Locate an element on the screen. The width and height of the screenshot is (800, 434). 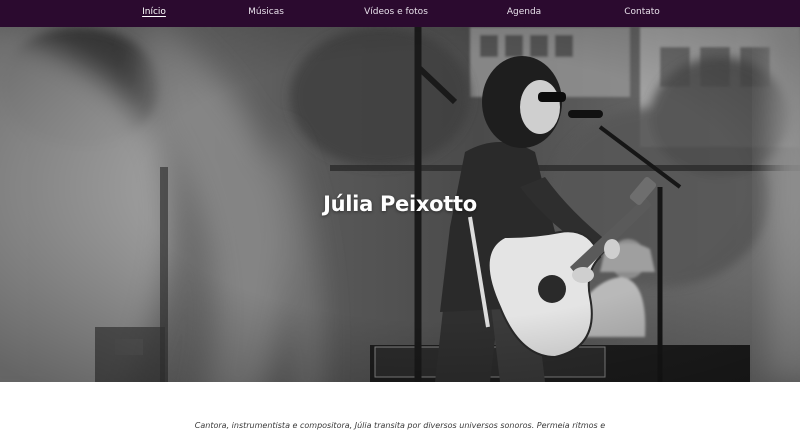
nav-link-musicas: Músicas is located at coordinates (266, 13).